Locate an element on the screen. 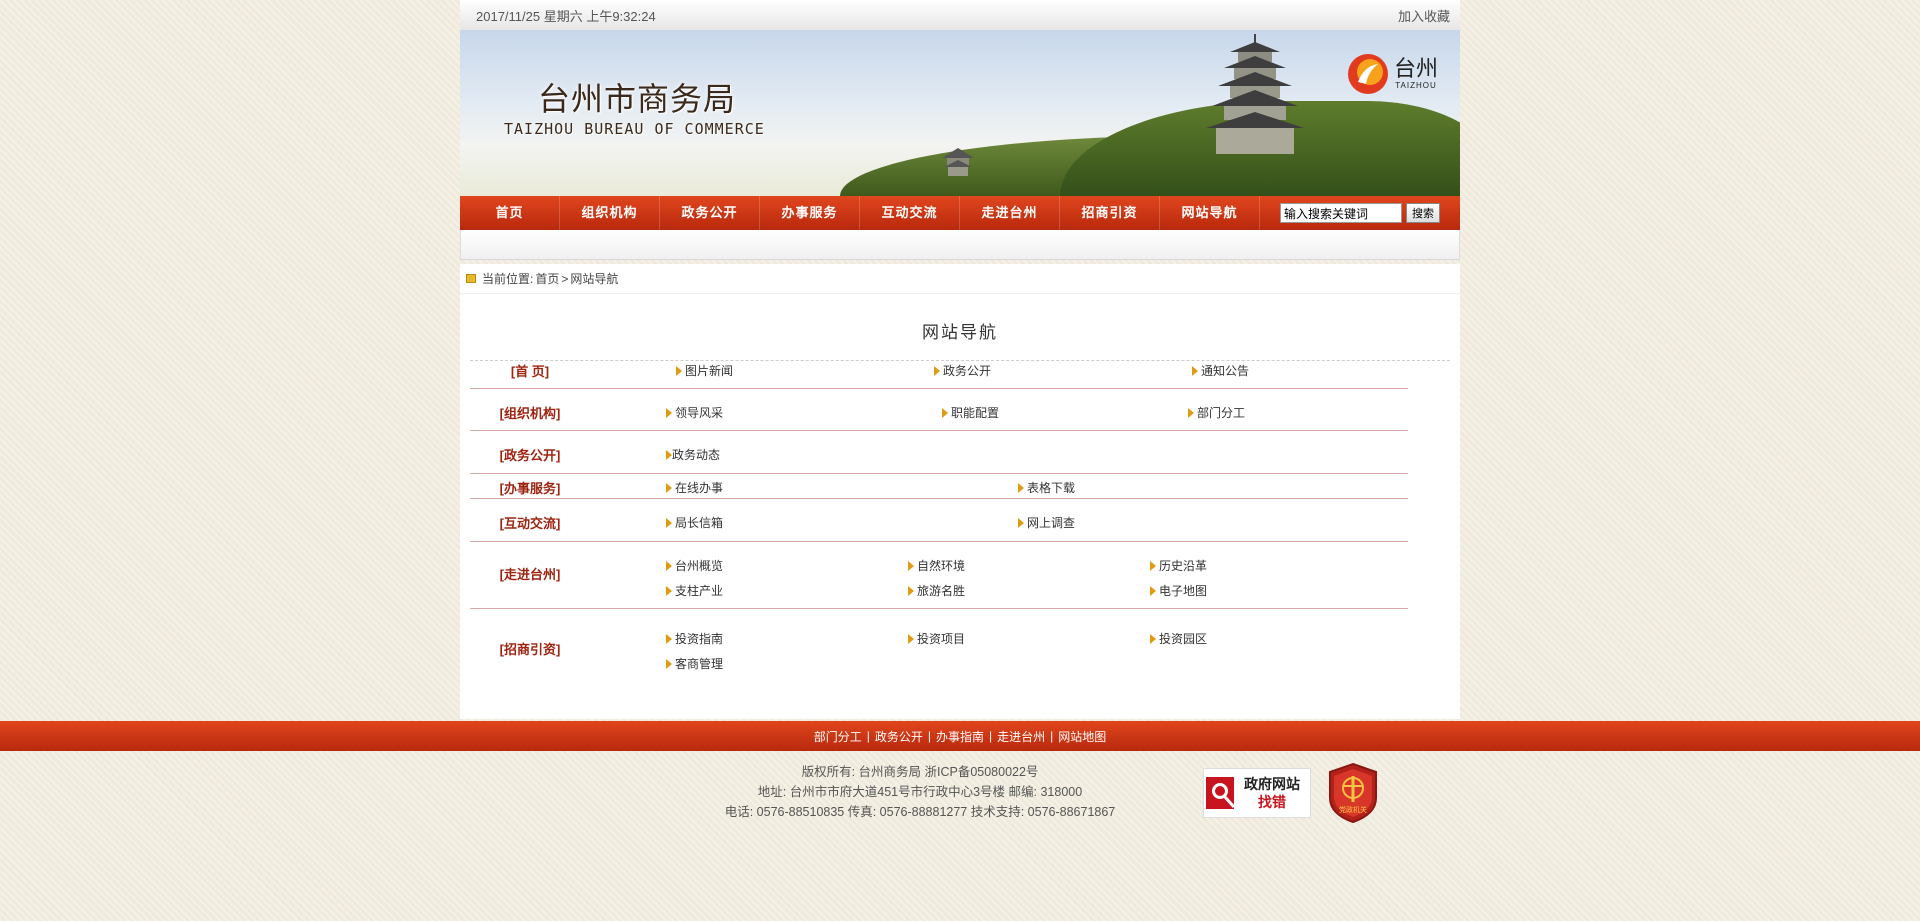  nav-site-map: 网站导航 is located at coordinates (1210, 213).